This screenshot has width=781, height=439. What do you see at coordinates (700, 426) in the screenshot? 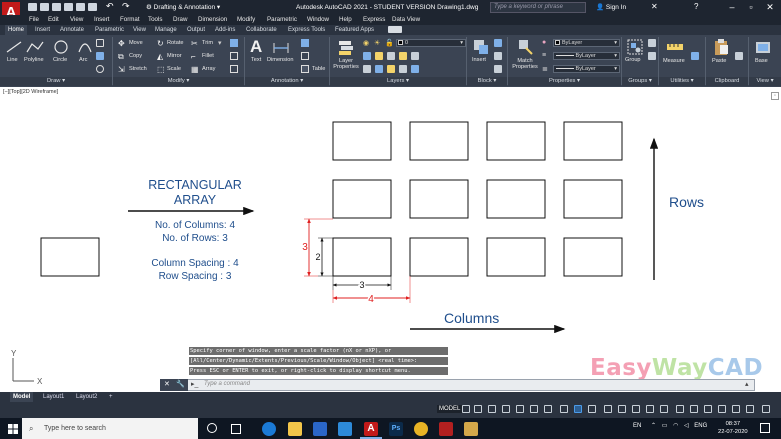
I see `keyboard-language: ENG` at bounding box center [700, 426].